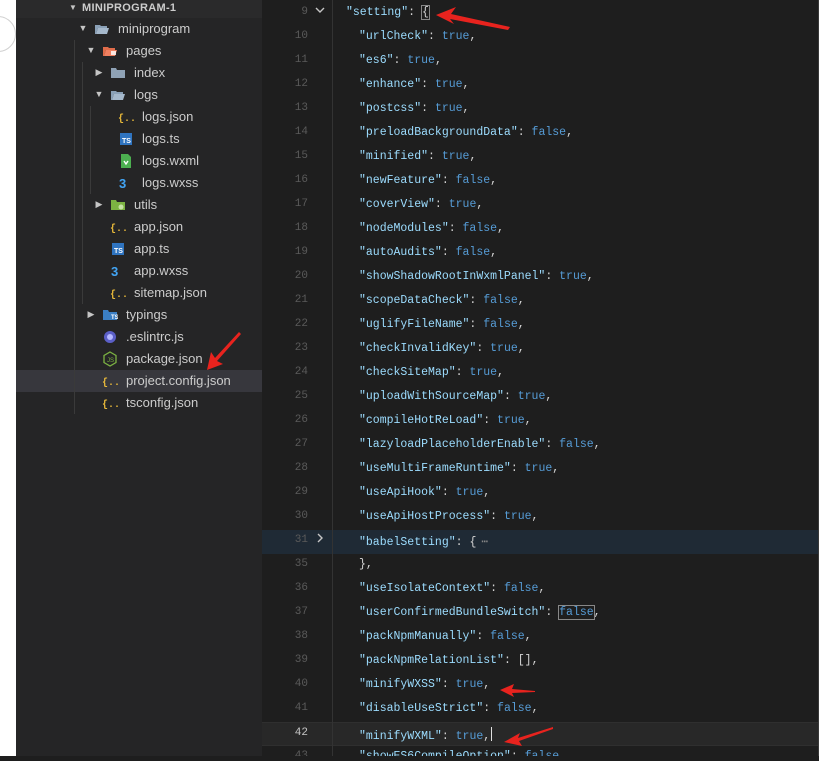 The height and width of the screenshot is (761, 819). I want to click on code-line: 15 "minified": true,, so click(540, 158).